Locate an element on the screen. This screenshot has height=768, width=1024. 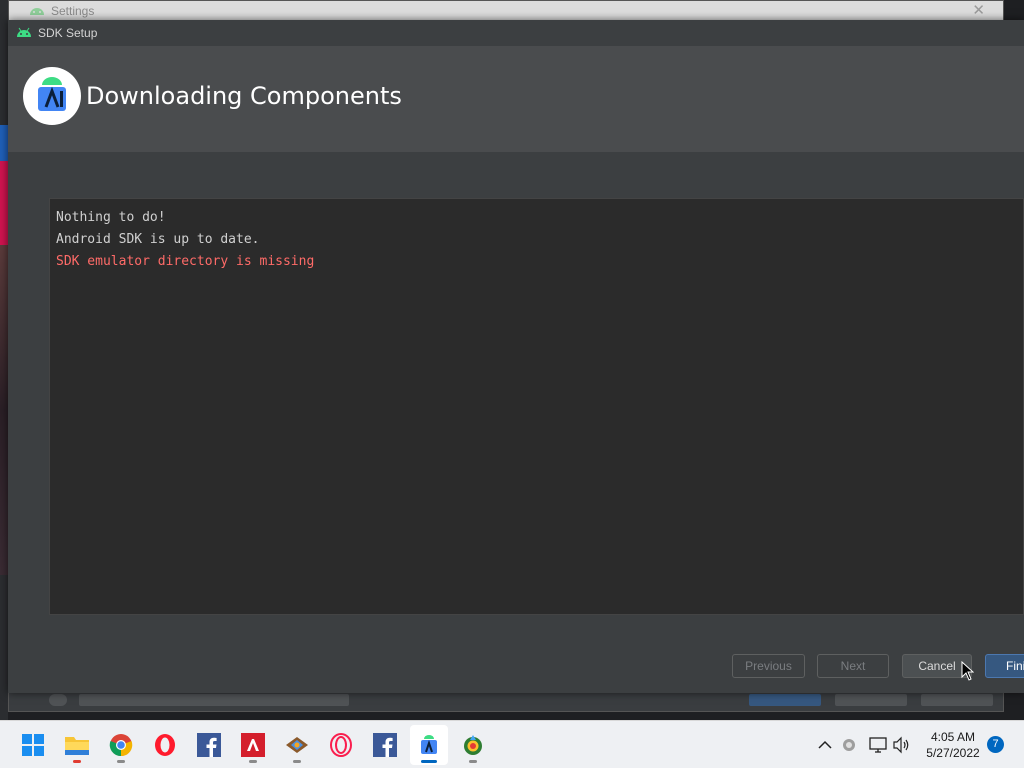
desktop-background-left is located at coordinates (4, 360).